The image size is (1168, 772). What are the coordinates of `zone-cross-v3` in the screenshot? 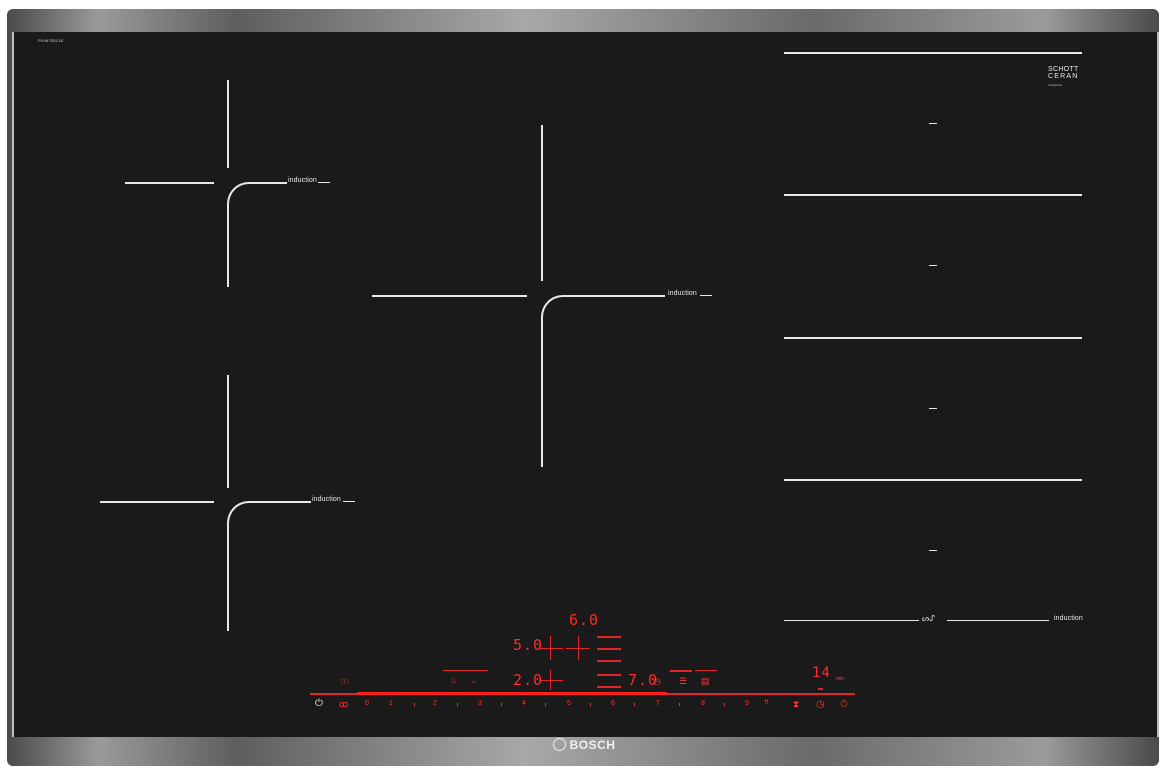 It's located at (550, 680).